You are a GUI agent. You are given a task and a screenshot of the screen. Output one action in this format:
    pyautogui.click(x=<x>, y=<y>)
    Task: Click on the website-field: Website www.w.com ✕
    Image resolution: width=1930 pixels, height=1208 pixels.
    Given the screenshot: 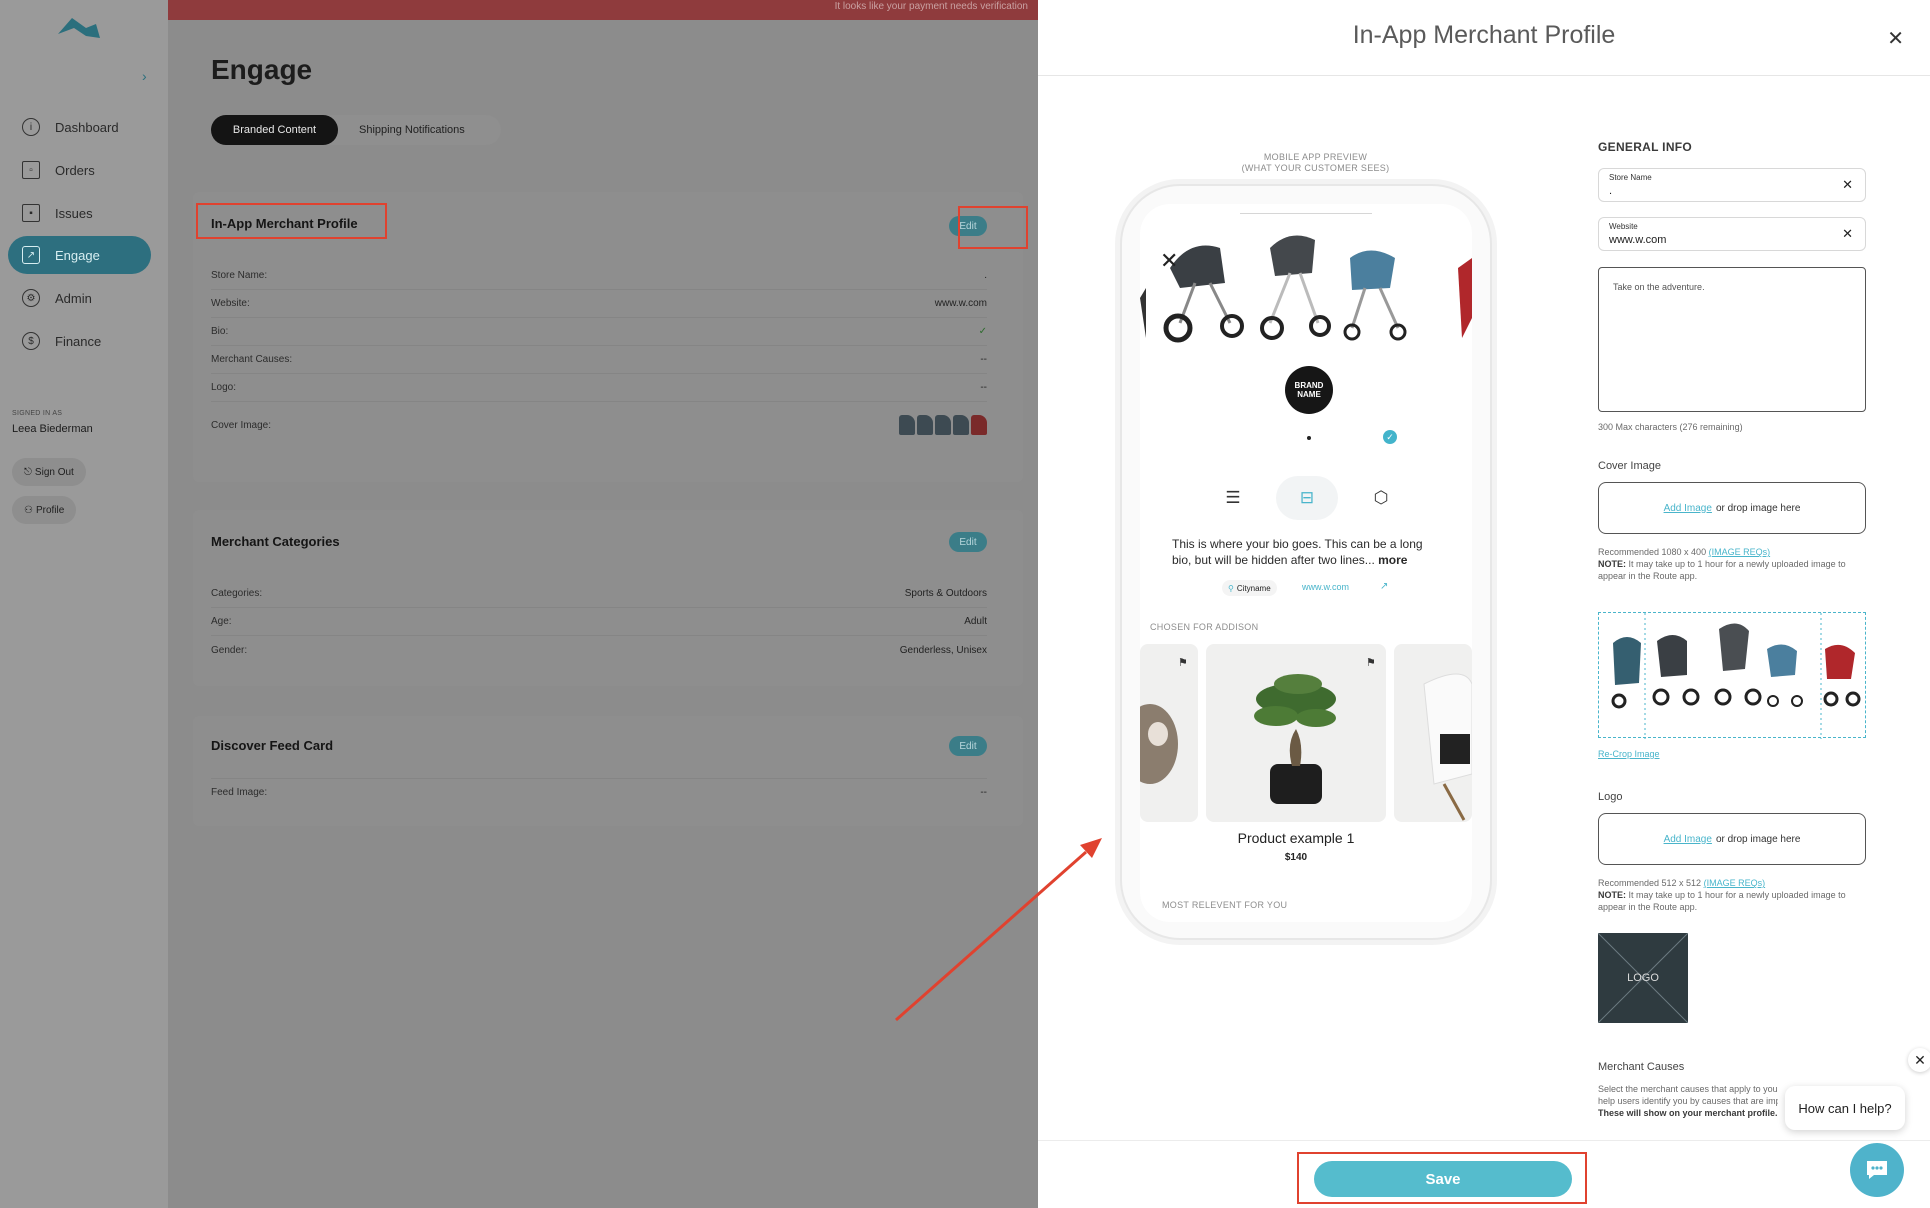 What is the action you would take?
    pyautogui.click(x=1732, y=234)
    